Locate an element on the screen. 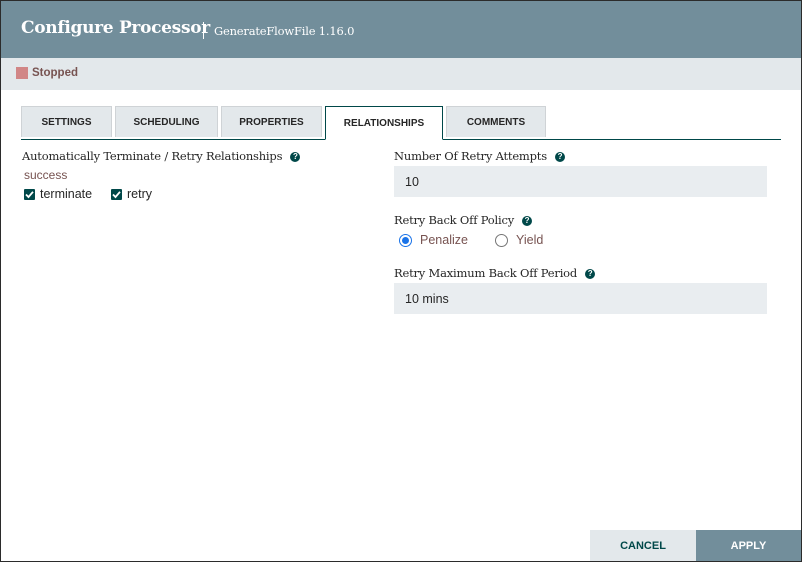  radio-selected-icon is located at coordinates (405, 240).